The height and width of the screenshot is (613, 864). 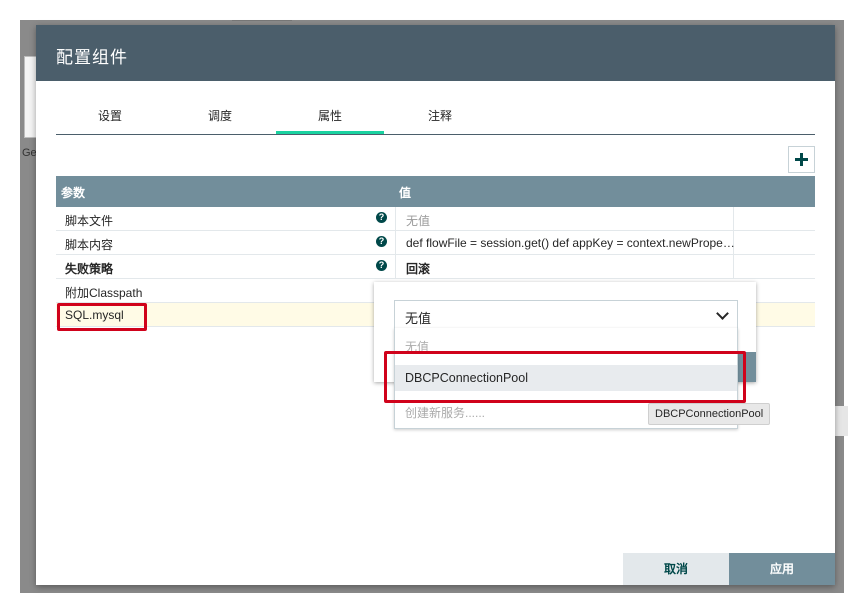 What do you see at coordinates (89, 269) in the screenshot?
I see `property-name: 失败策略` at bounding box center [89, 269].